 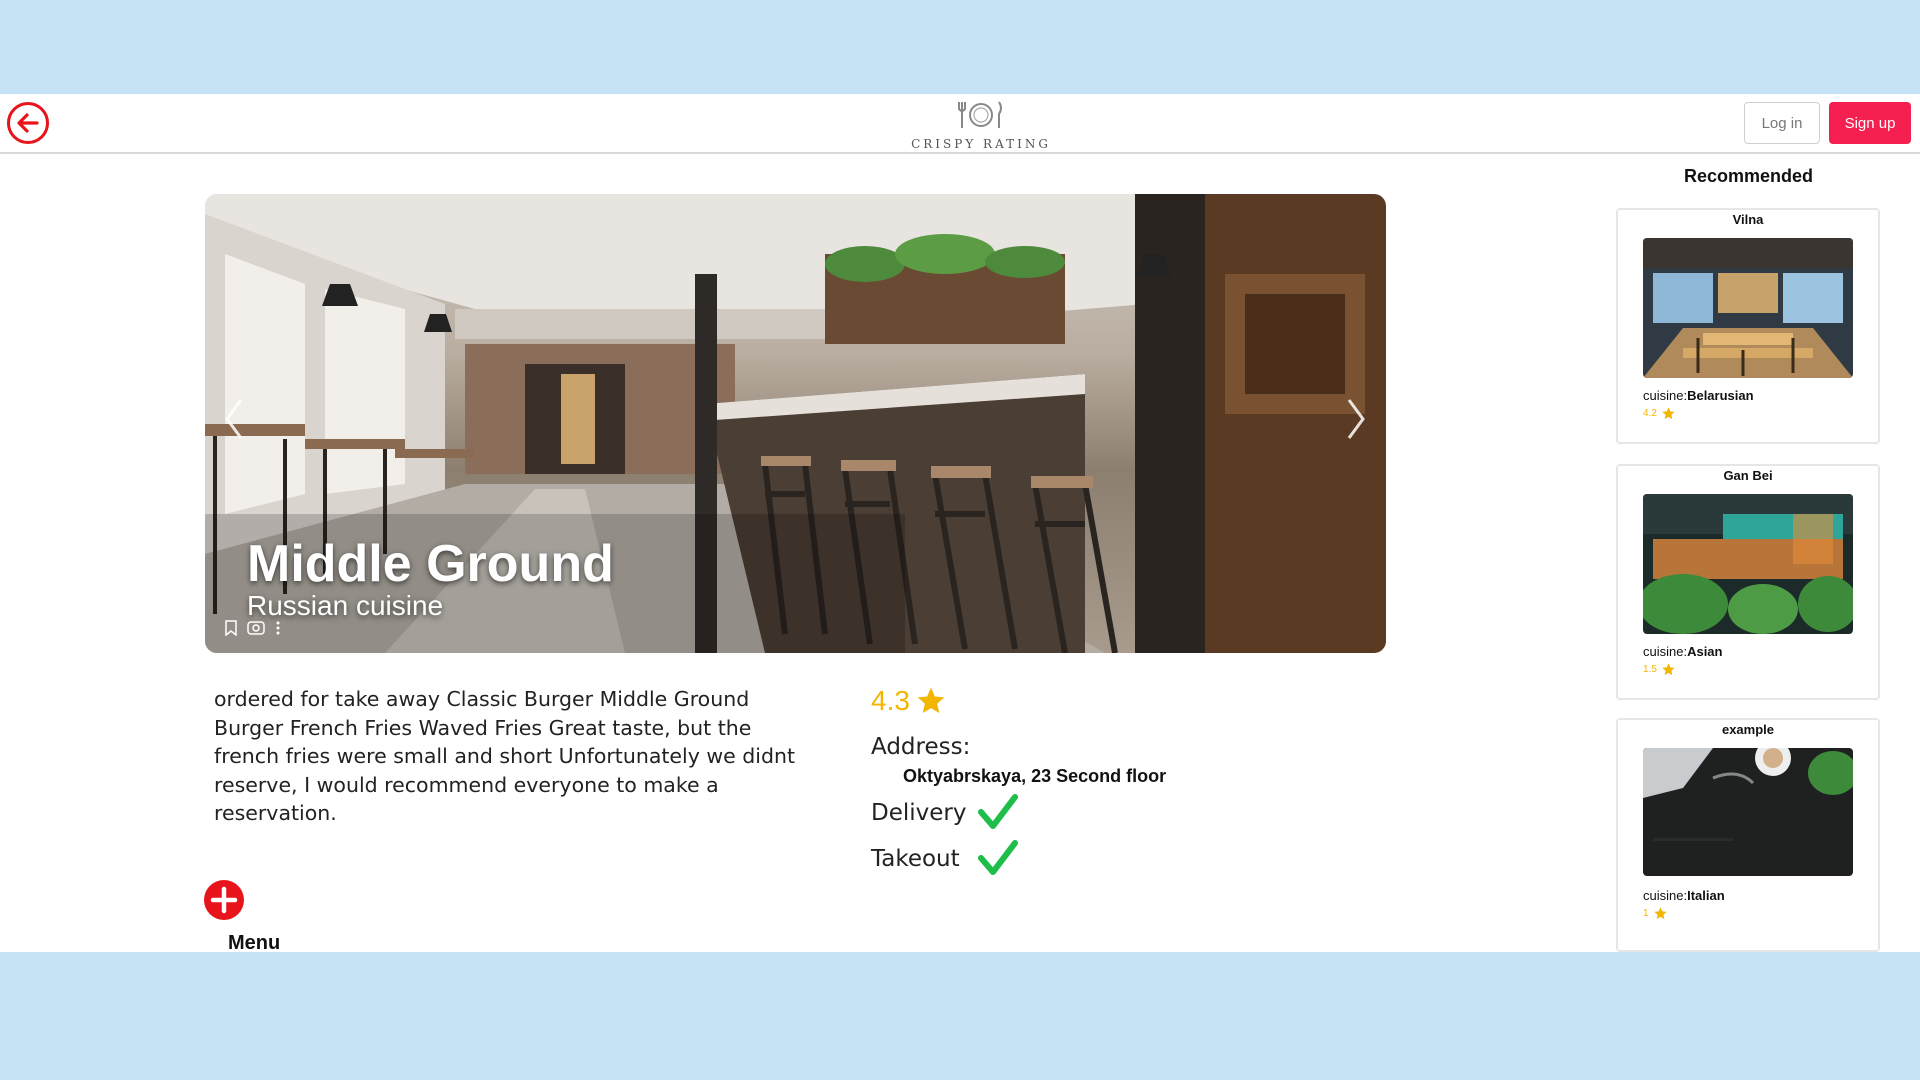 What do you see at coordinates (915, 859) in the screenshot?
I see `takeout-label: Takeout` at bounding box center [915, 859].